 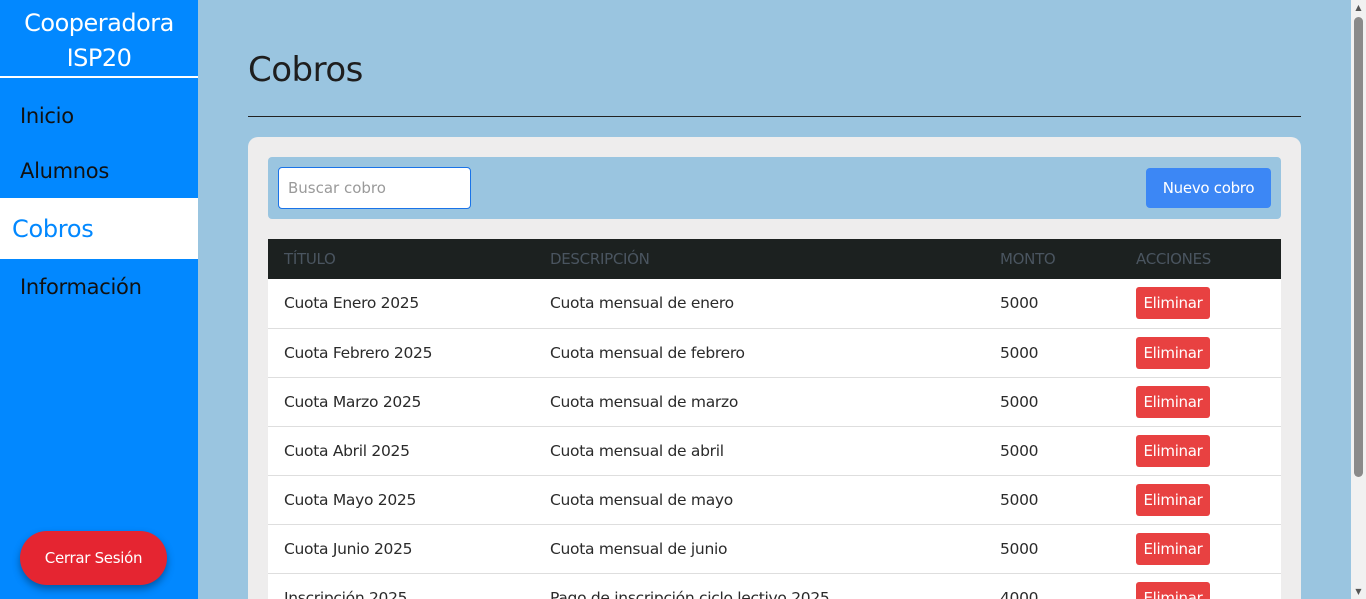 I want to click on toolbar: Nuevo cobro, so click(x=774, y=188).